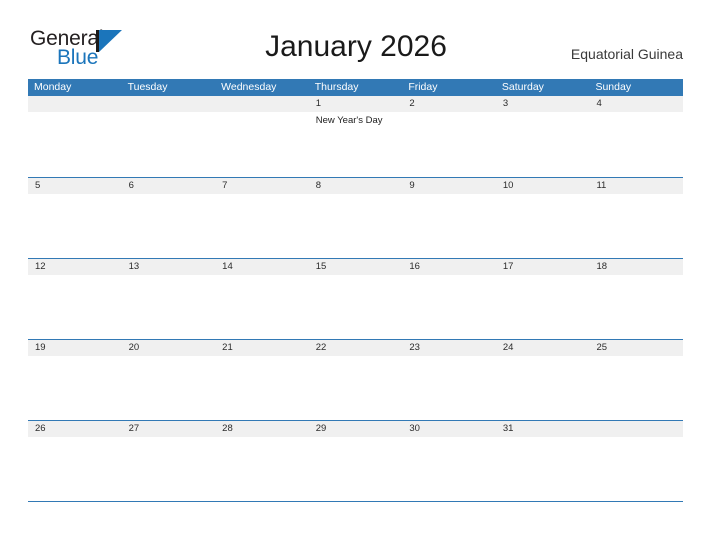 The height and width of the screenshot is (550, 712). I want to click on day-number: 27, so click(169, 429).